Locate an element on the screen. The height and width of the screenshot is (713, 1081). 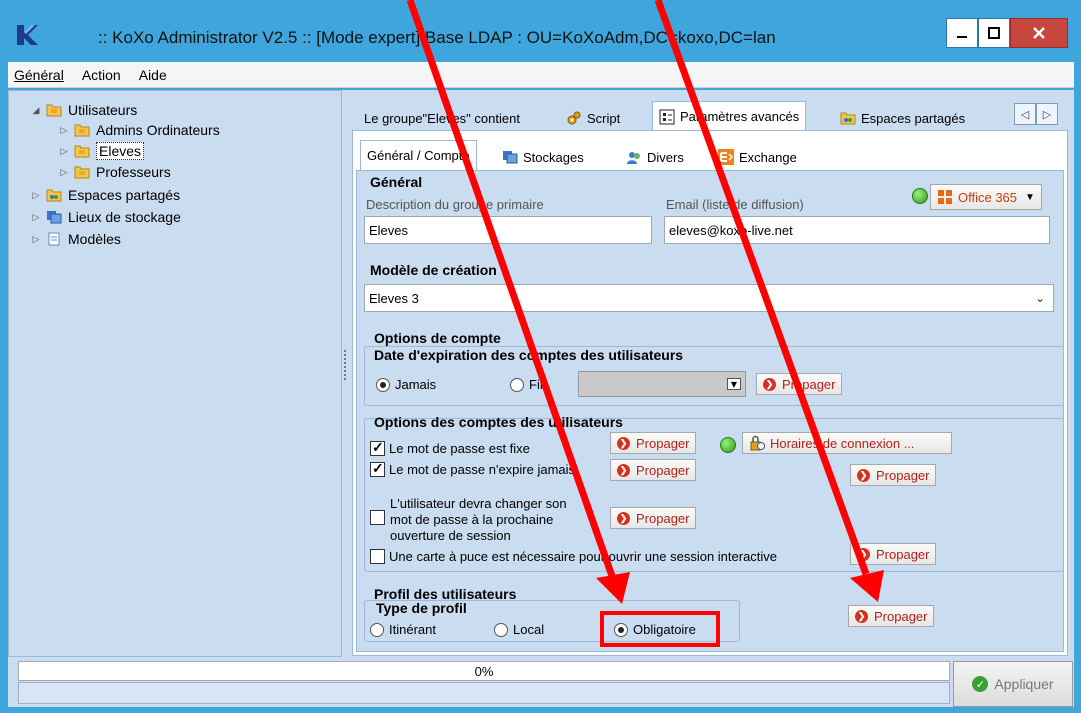
tab-parametres-avances: Paramètres avancés is located at coordinates (729, 116).